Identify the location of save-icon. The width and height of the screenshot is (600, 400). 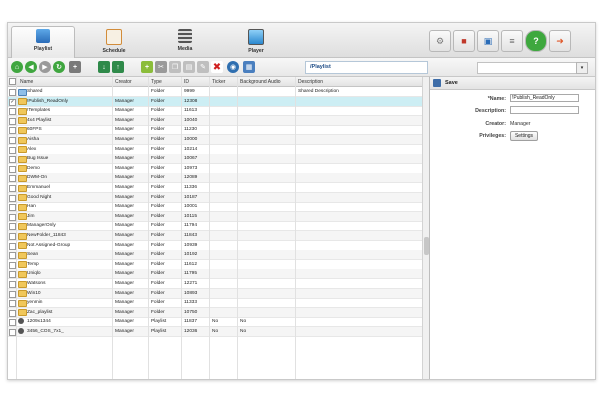
(437, 83).